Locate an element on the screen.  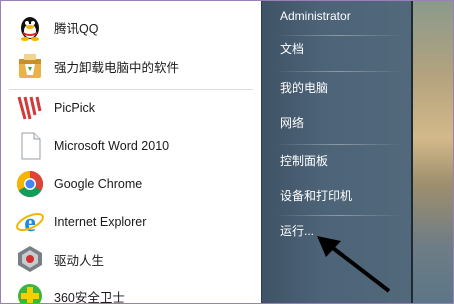
menu-item-devices-printers: 设备和打印机 is located at coordinates (337, 196).